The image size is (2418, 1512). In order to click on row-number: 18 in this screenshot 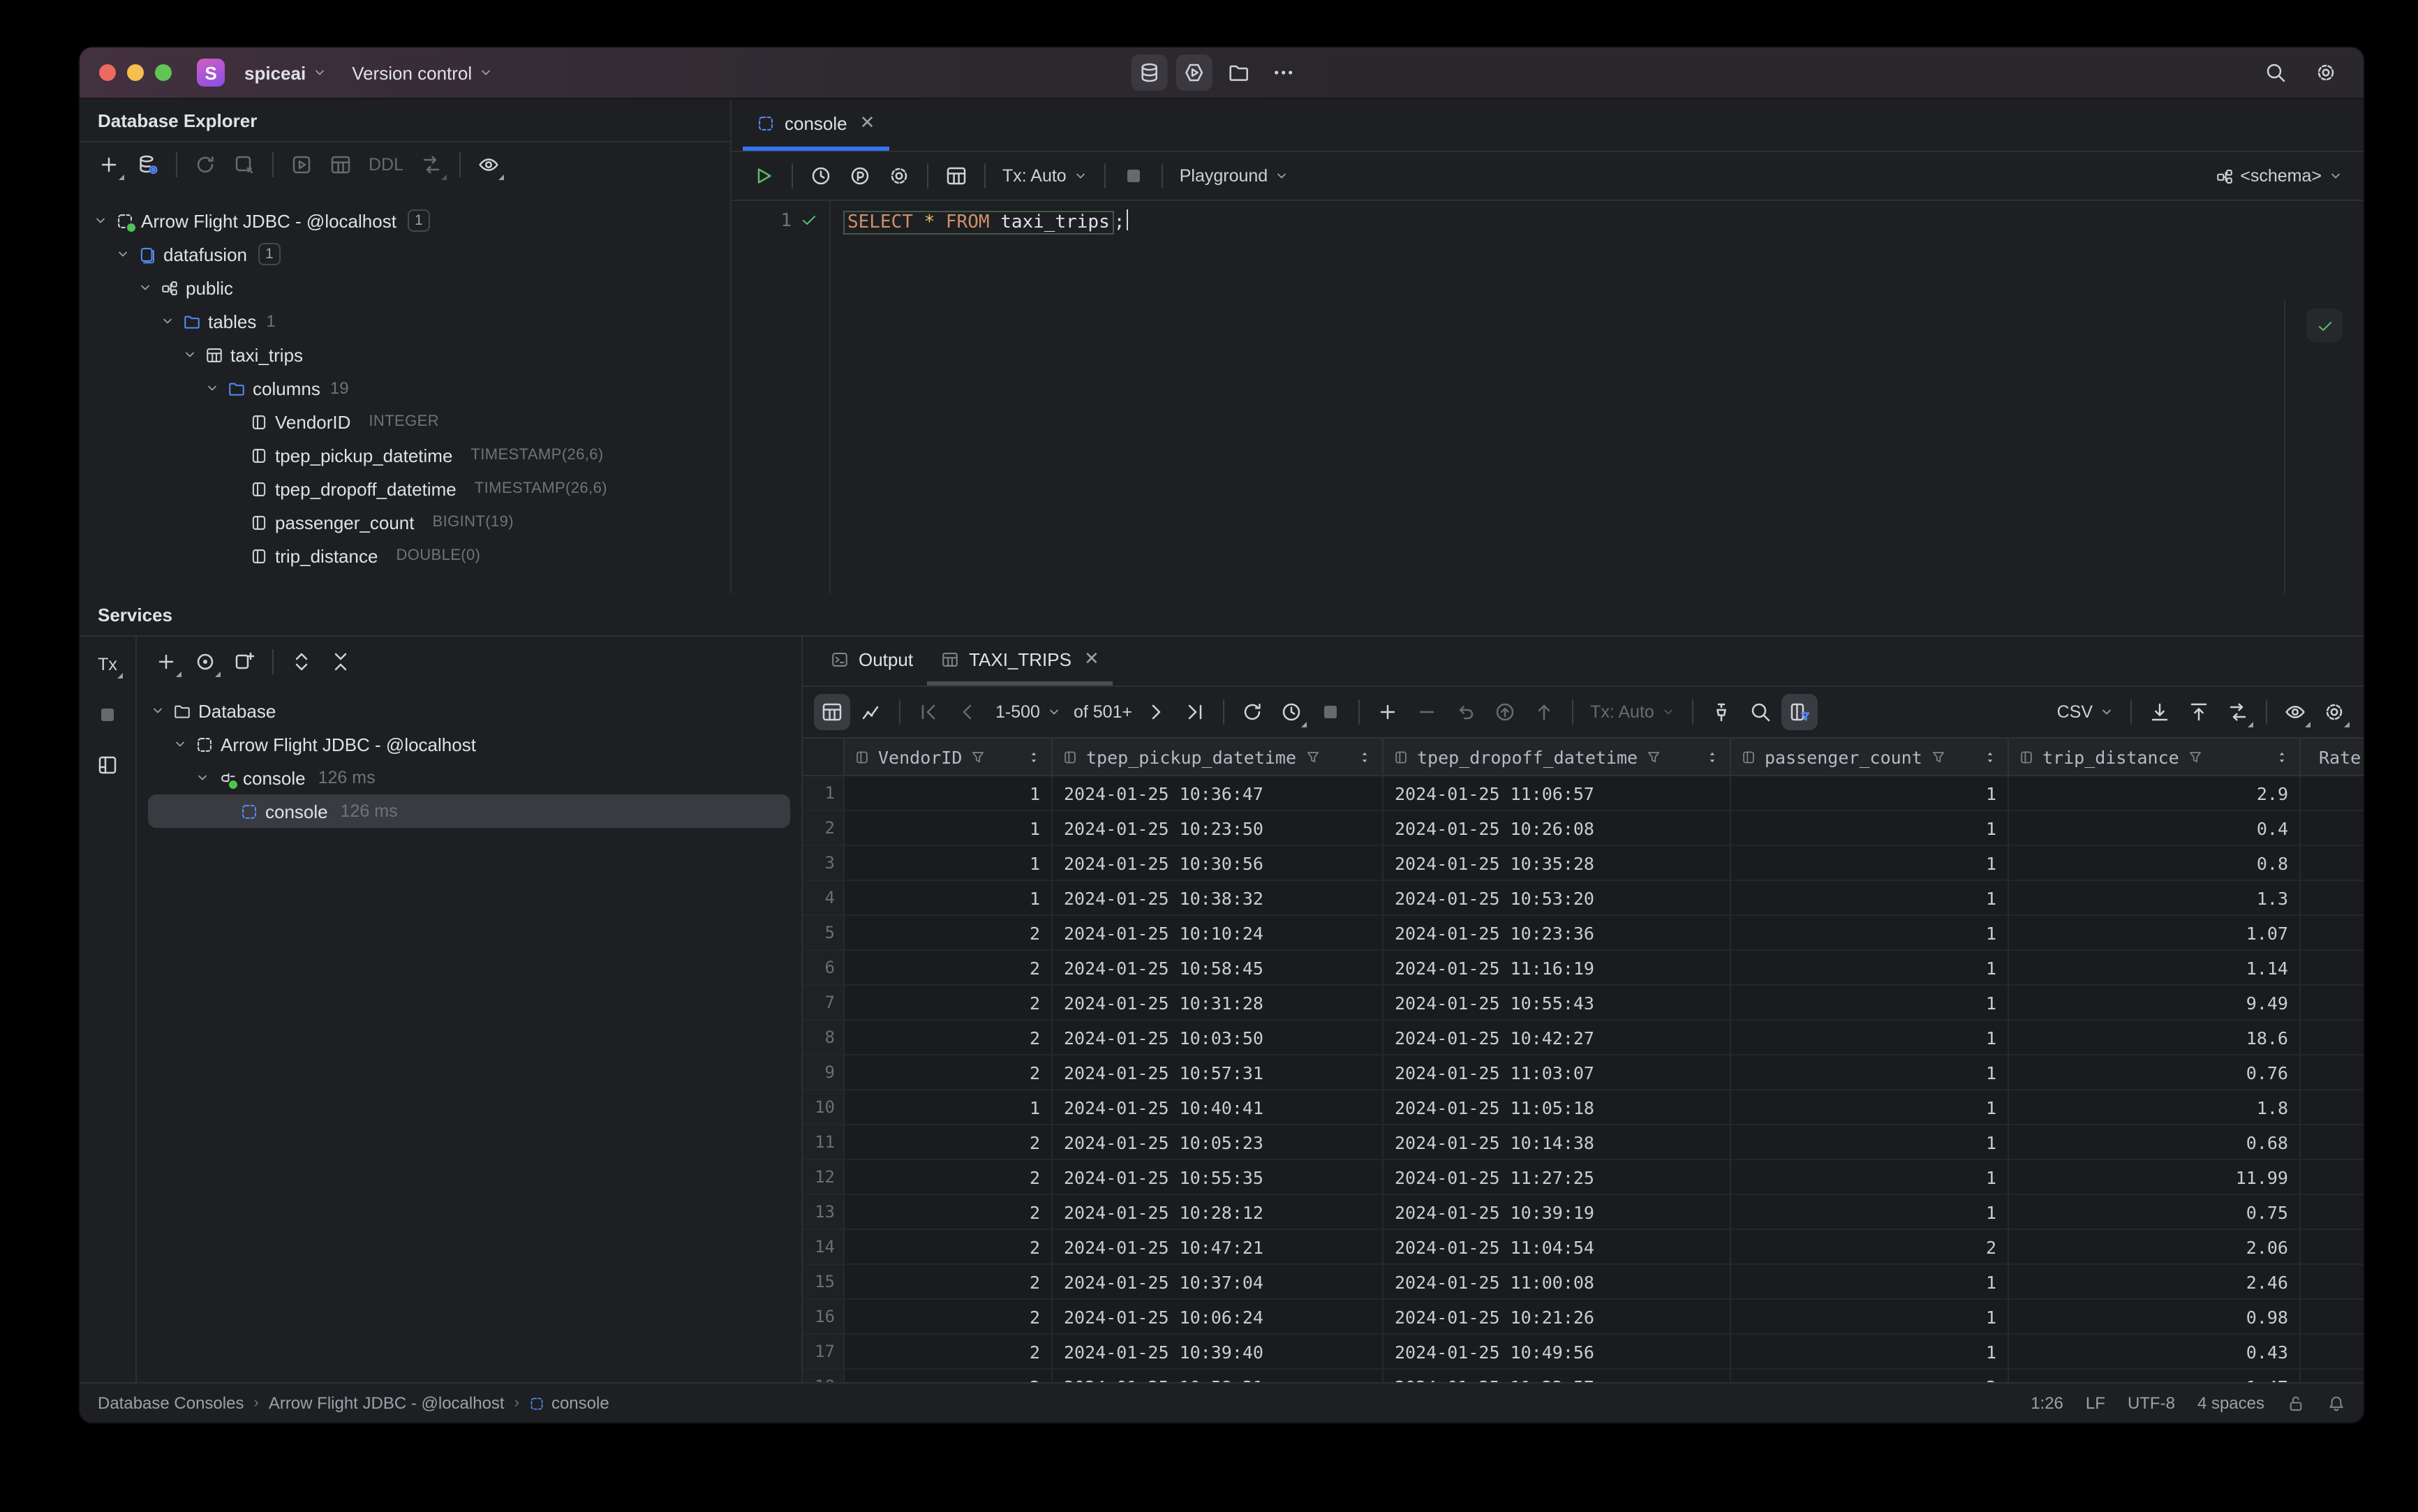, I will do `click(824, 1376)`.